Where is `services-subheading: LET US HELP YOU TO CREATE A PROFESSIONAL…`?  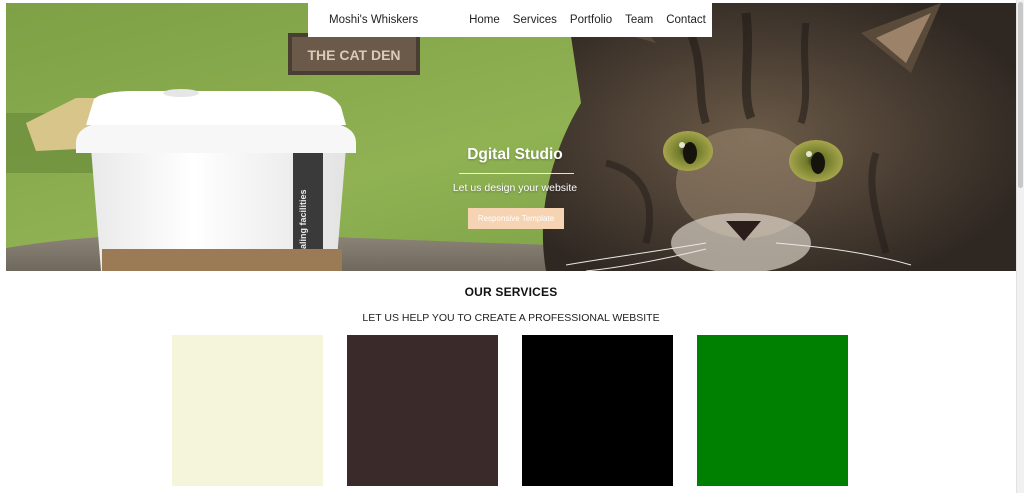
services-subheading: LET US HELP YOU TO CREATE A PROFESSIONAL… is located at coordinates (511, 318).